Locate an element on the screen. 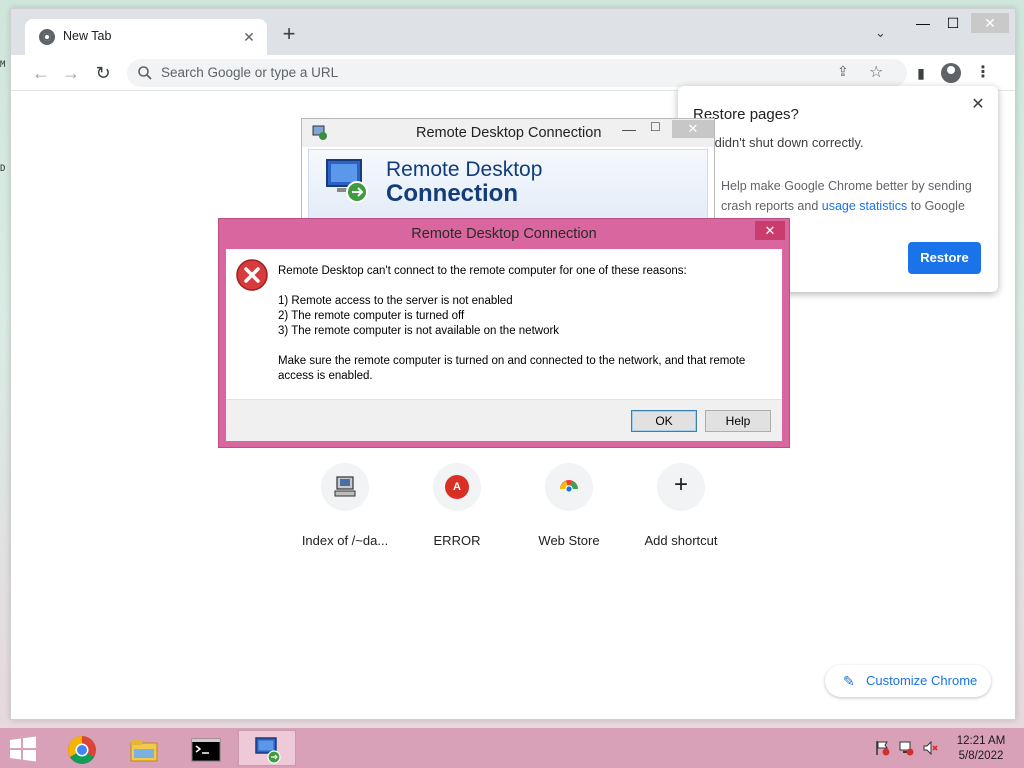 The width and height of the screenshot is (1024, 768). add-shortcut-tile: + Add shortcut is located at coordinates (681, 511).